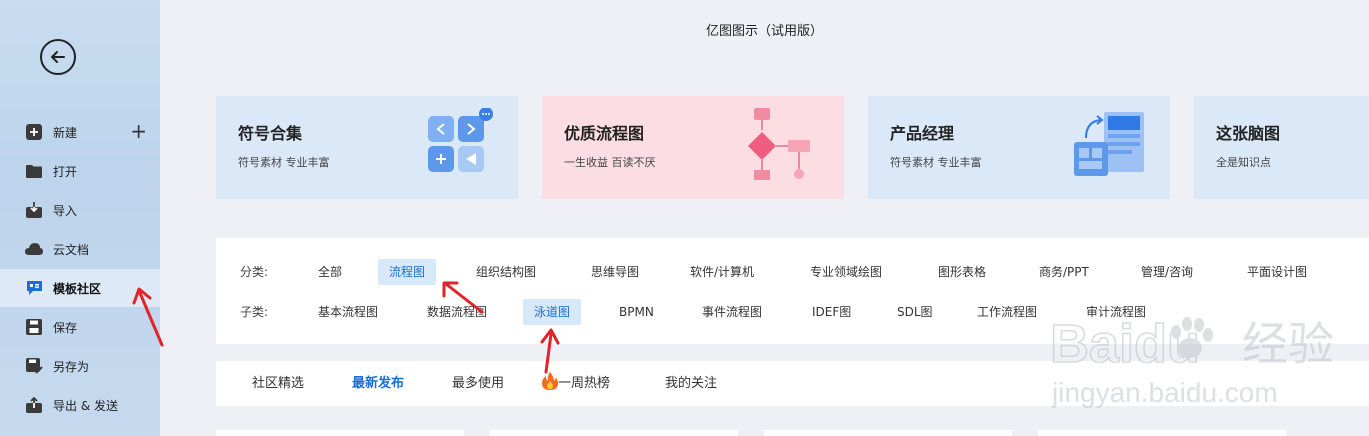  What do you see at coordinates (330, 272) in the screenshot?
I see `category-all: 全部` at bounding box center [330, 272].